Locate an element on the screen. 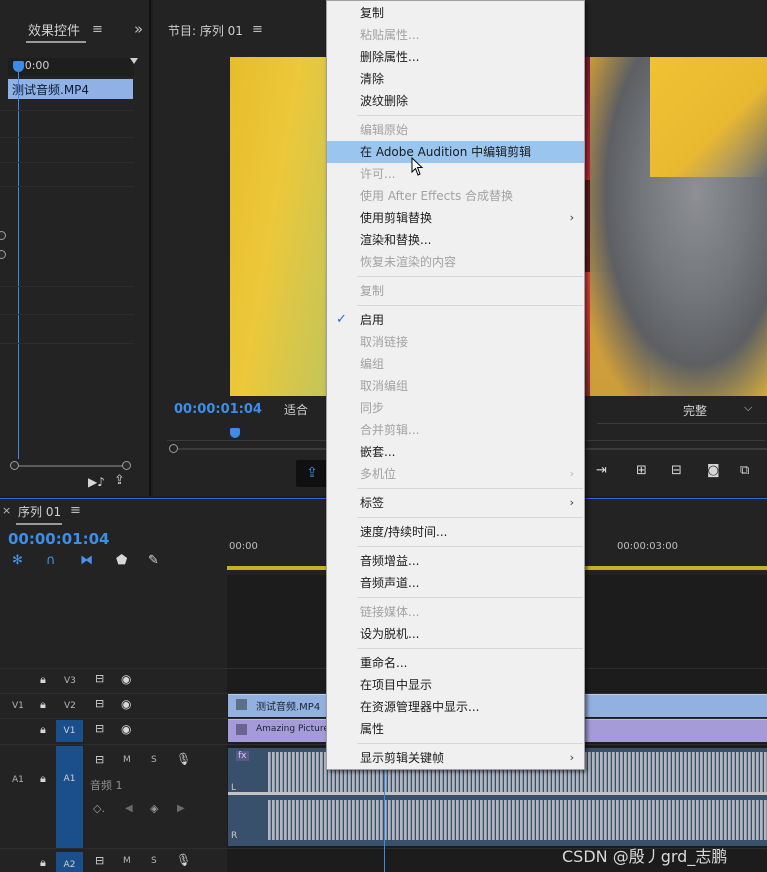 This screenshot has height=872, width=767. camera-icon: ◙ is located at coordinates (713, 470).